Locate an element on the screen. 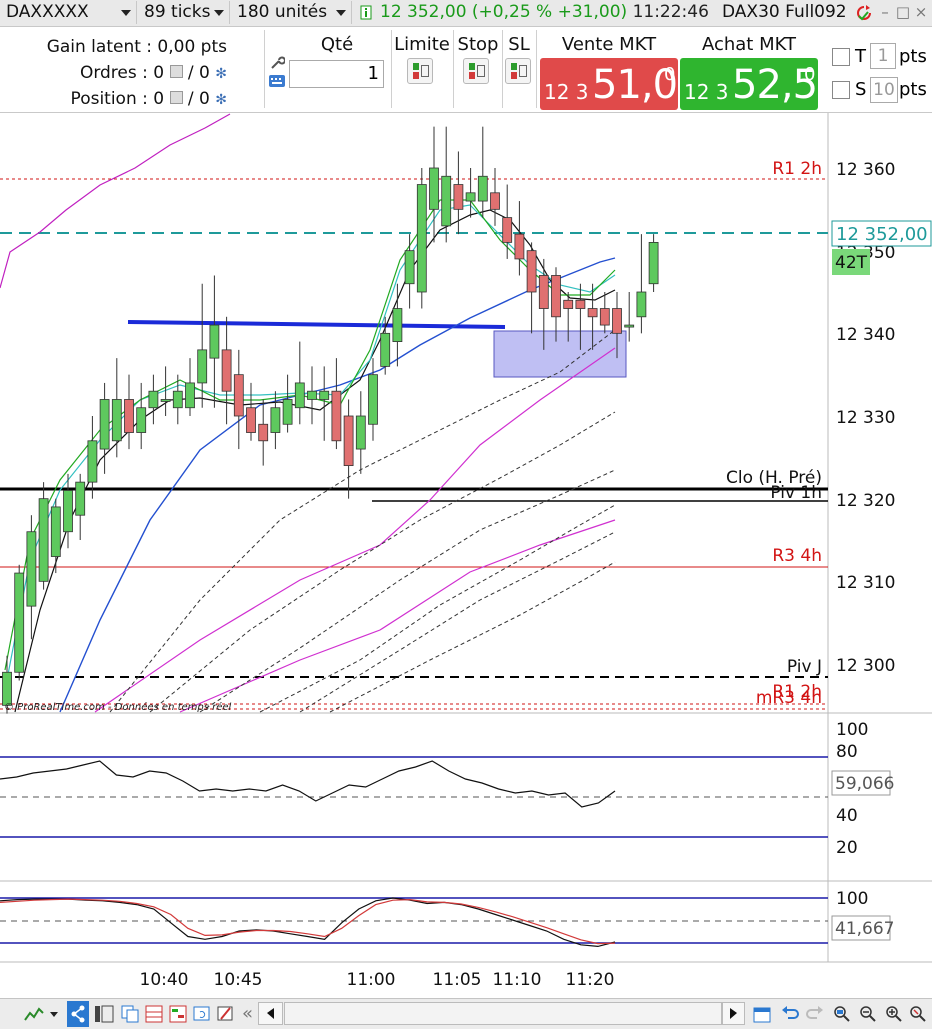 Image resolution: width=932 pixels, height=1029 pixels. instrument-dropdown: DAXXXXX is located at coordinates (68, 12).